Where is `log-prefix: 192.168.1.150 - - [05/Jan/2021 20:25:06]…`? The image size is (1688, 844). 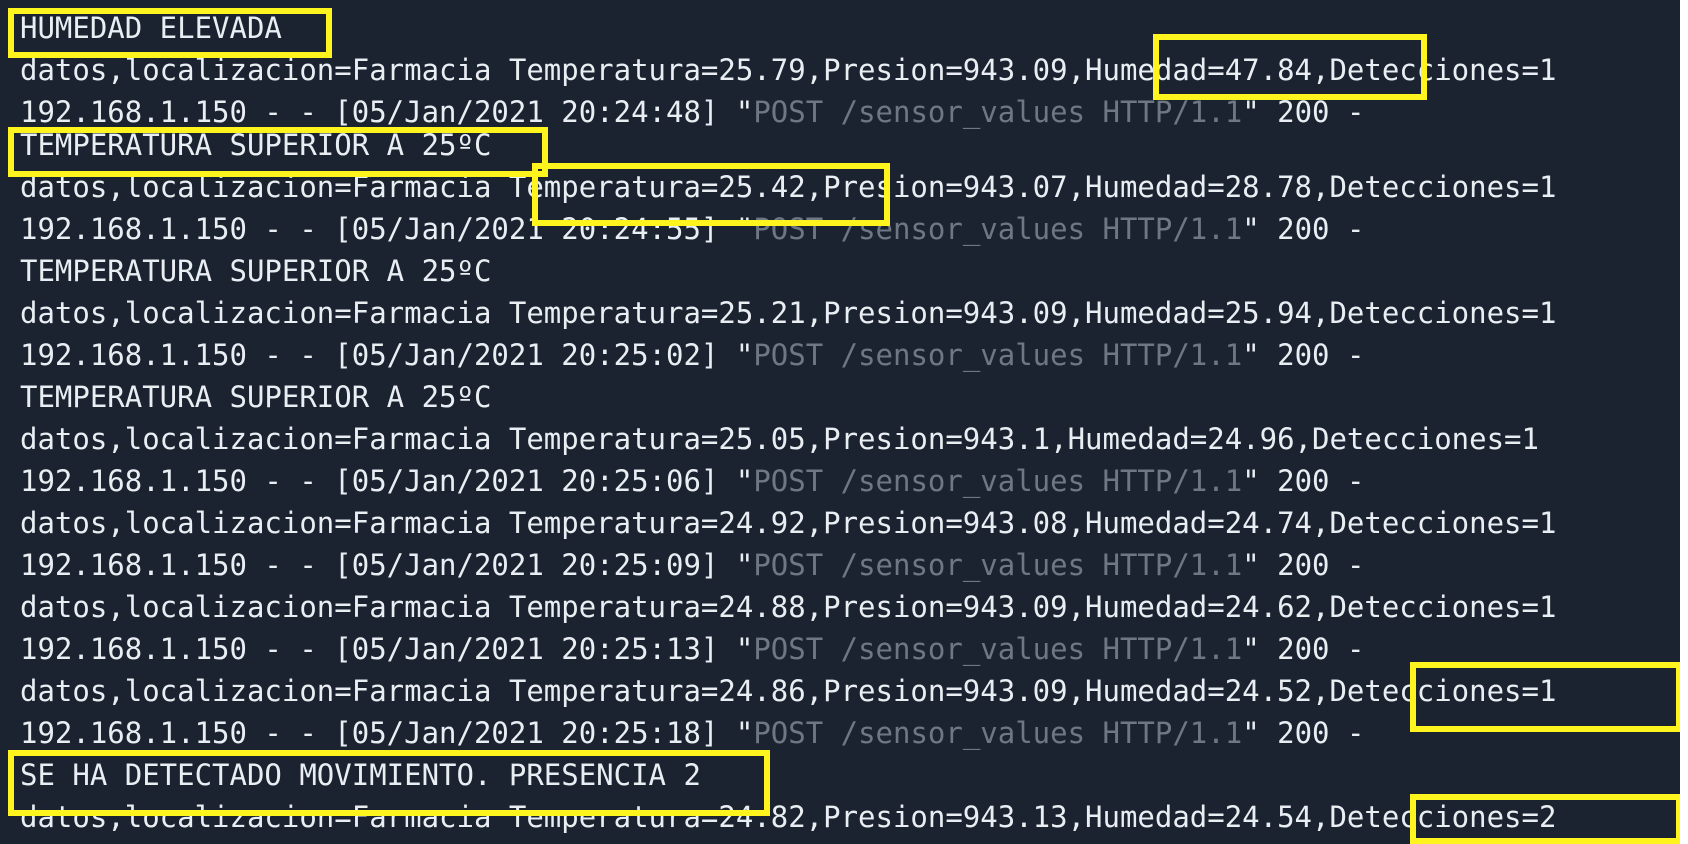 log-prefix: 192.168.1.150 - - [05/Jan/2021 20:25:06]… is located at coordinates (387, 481).